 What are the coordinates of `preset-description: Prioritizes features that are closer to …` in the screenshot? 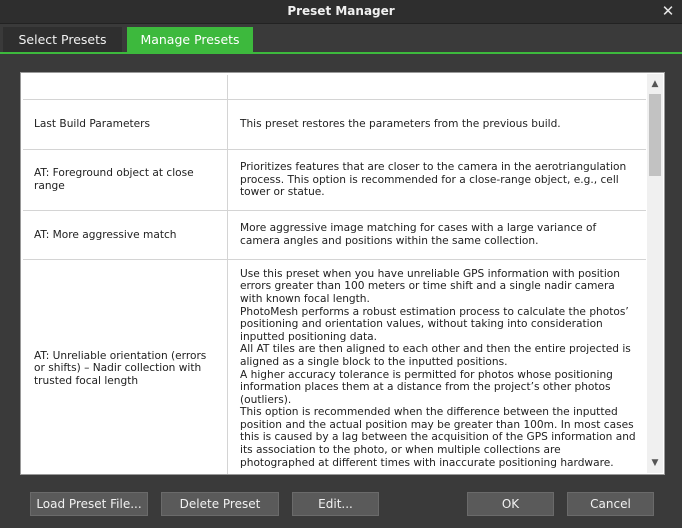 It's located at (437, 180).